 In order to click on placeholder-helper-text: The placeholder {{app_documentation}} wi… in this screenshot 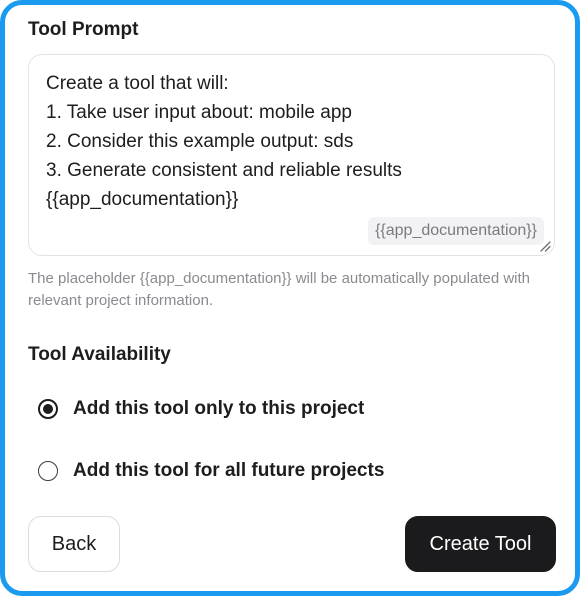, I will do `click(279, 289)`.